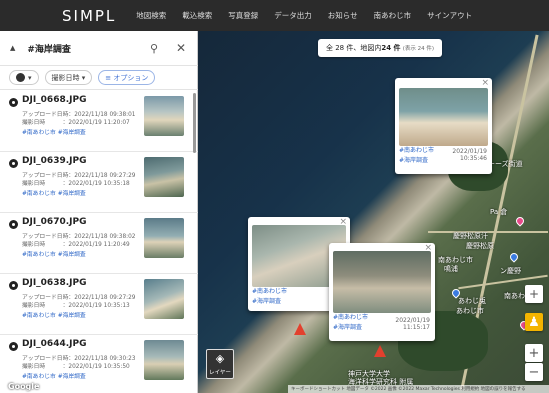  What do you see at coordinates (243, 15) in the screenshot?
I see `nav-photo-register: 写真登録` at bounding box center [243, 15].